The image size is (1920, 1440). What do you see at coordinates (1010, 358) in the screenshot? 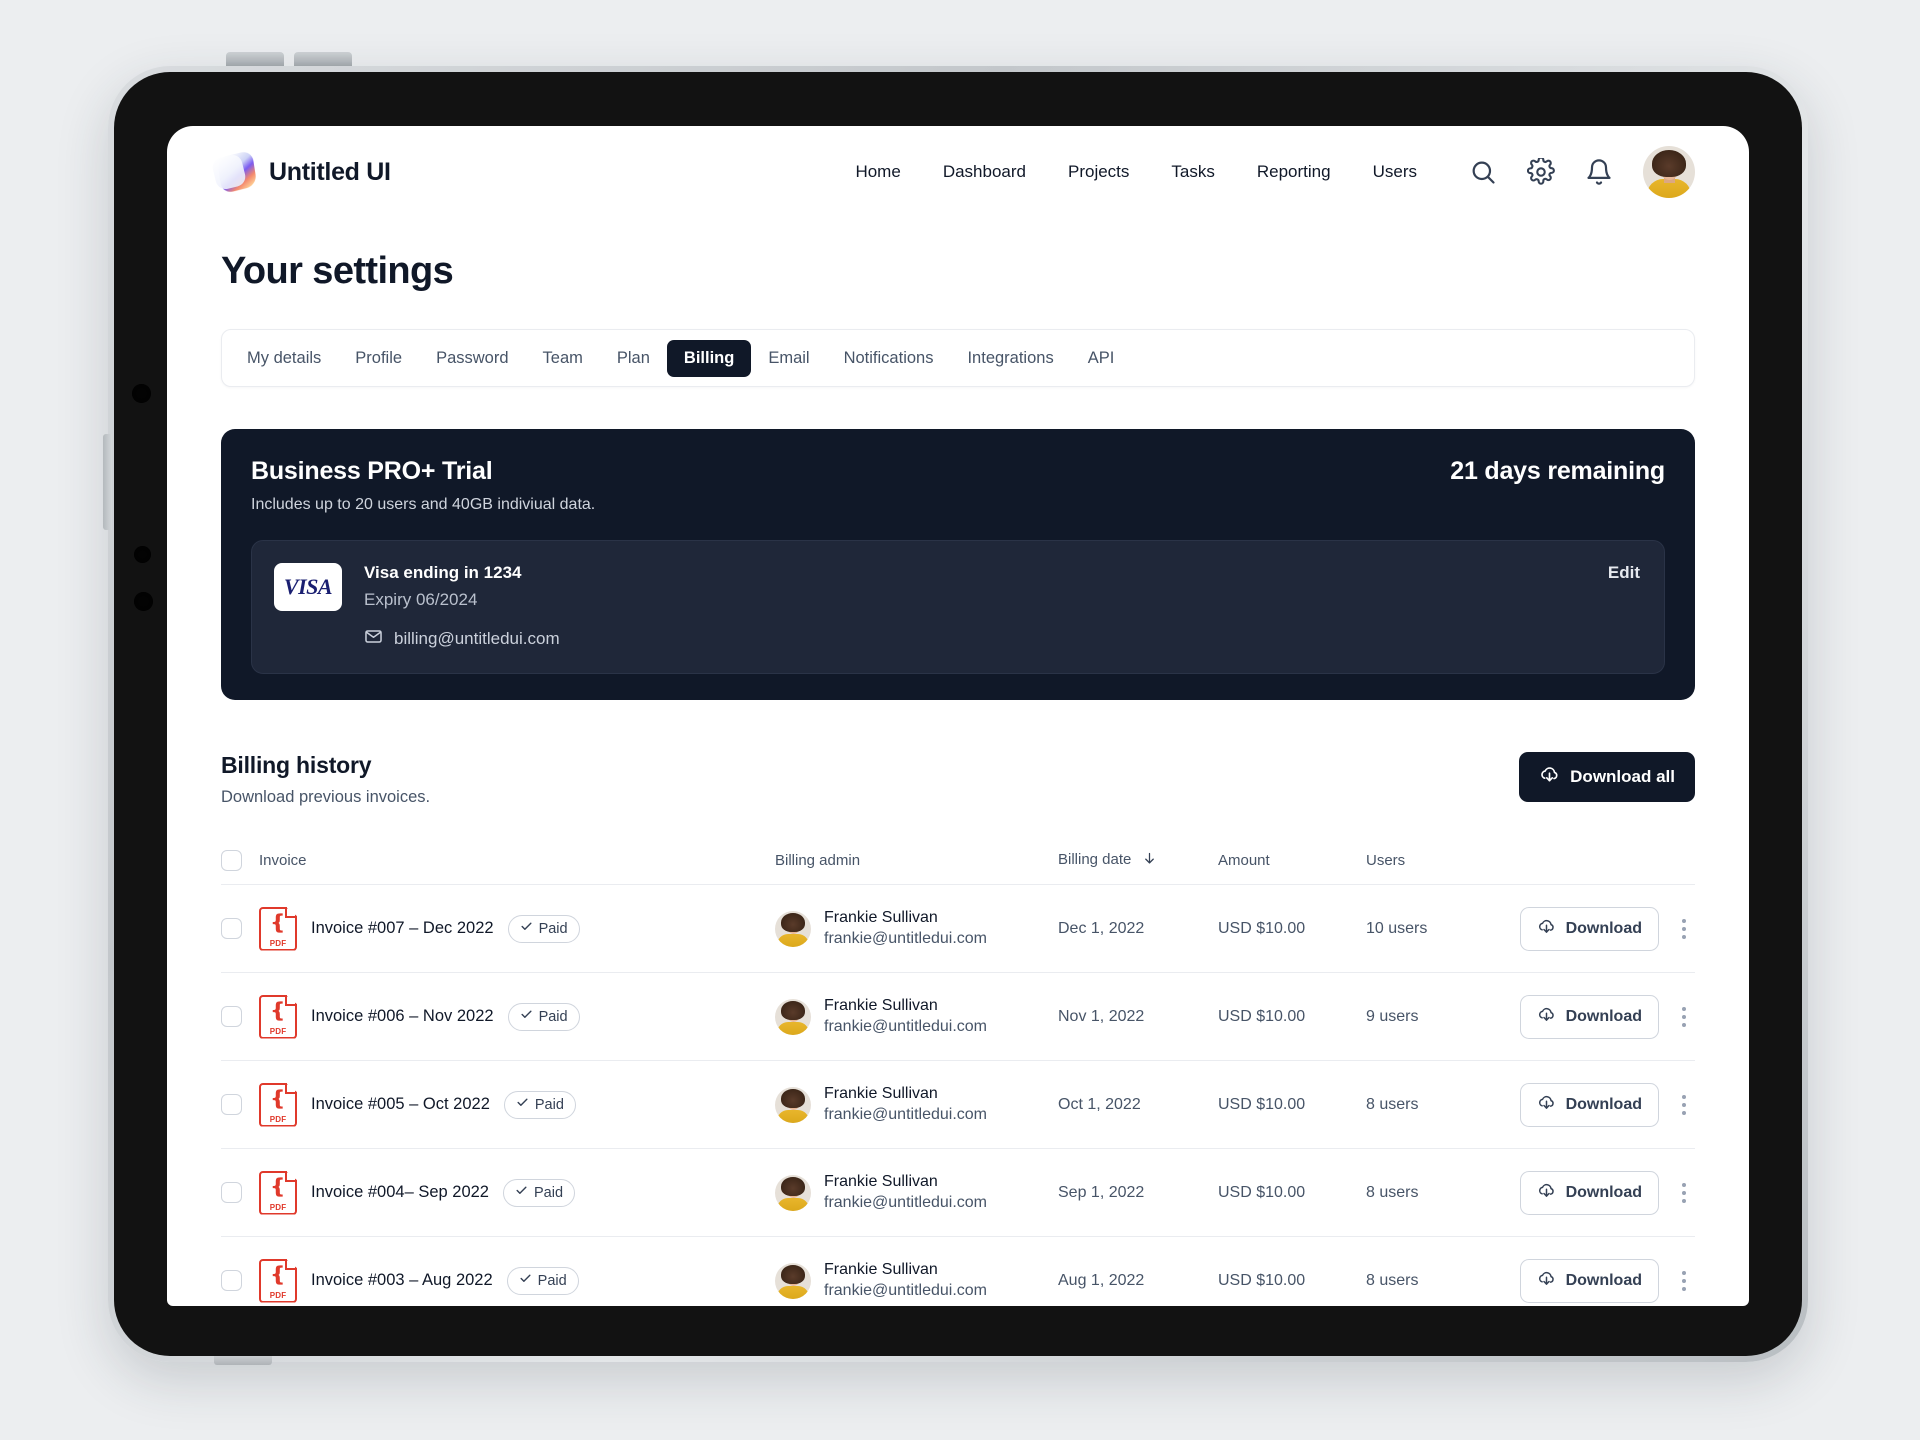
I see `tab-integrations: Integrations` at bounding box center [1010, 358].